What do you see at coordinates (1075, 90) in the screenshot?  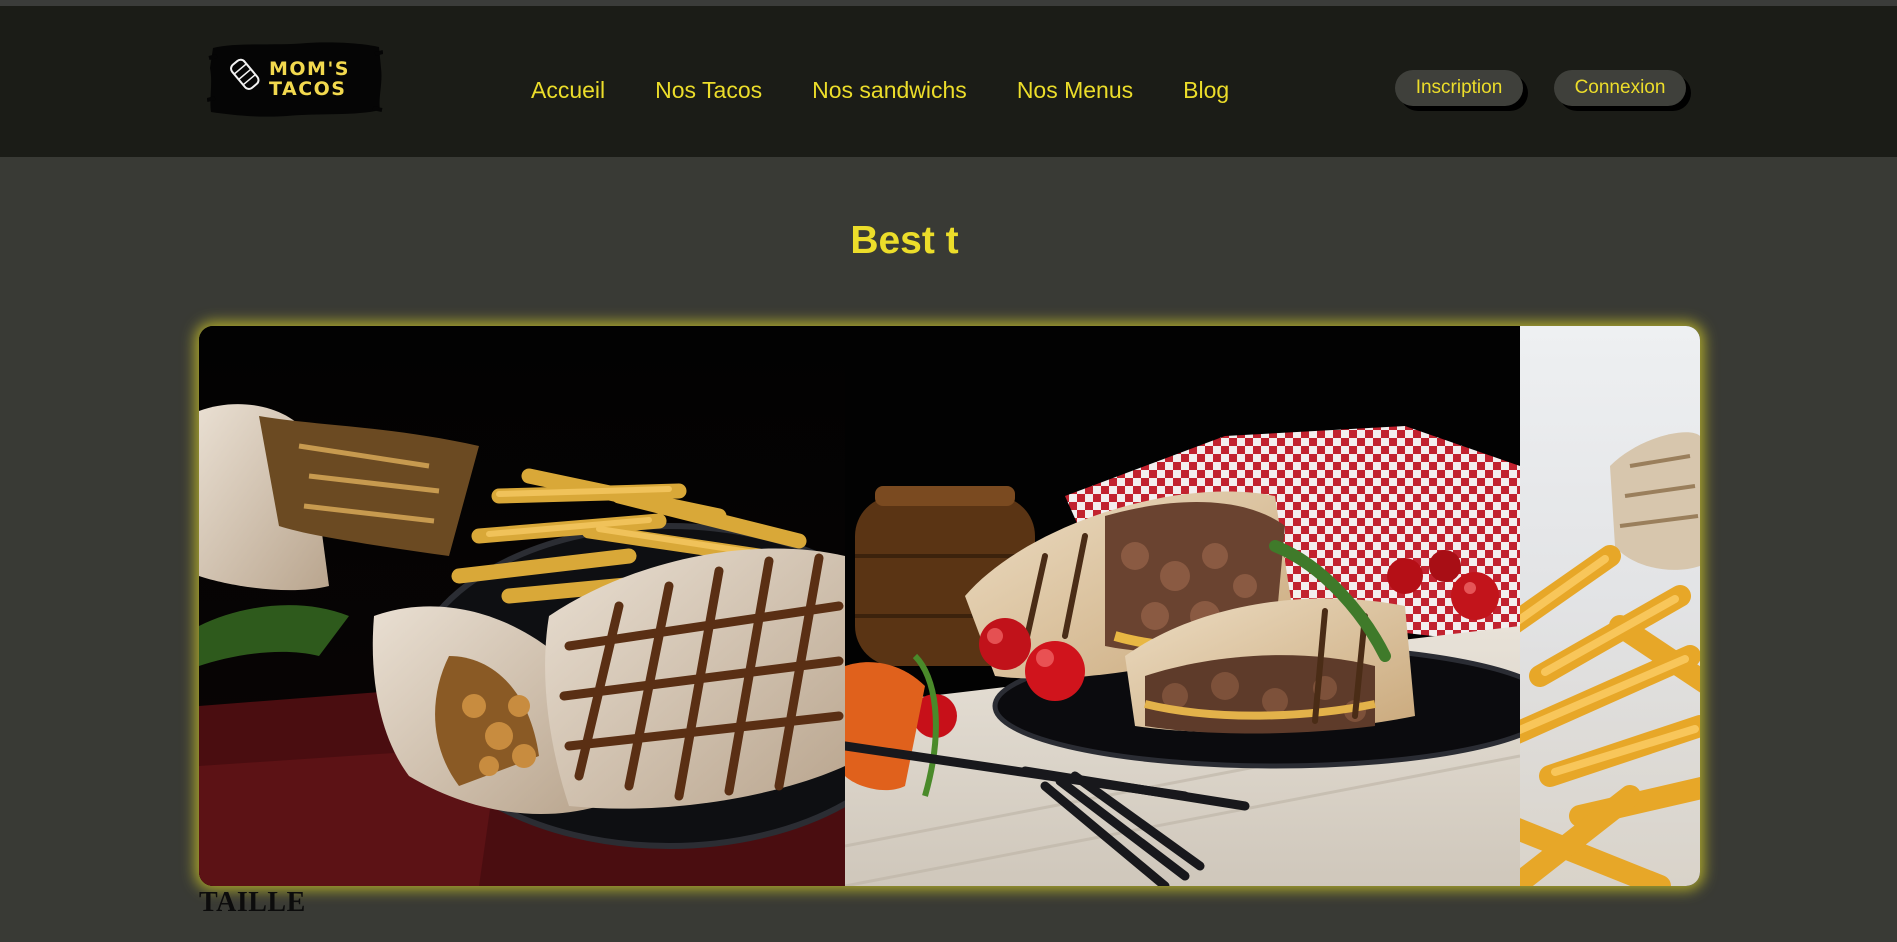 I see `nav-link-nos-menus: Nos Menus` at bounding box center [1075, 90].